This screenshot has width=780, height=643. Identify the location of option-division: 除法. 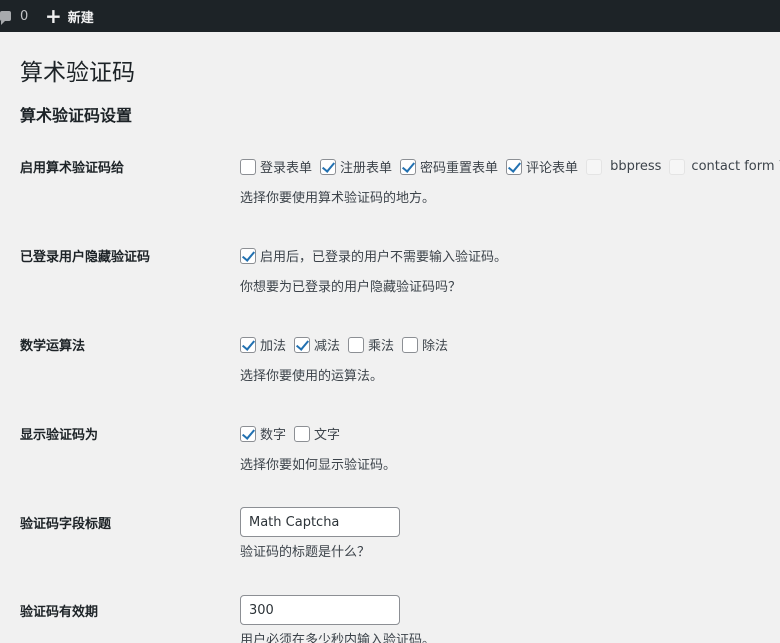
(427, 344).